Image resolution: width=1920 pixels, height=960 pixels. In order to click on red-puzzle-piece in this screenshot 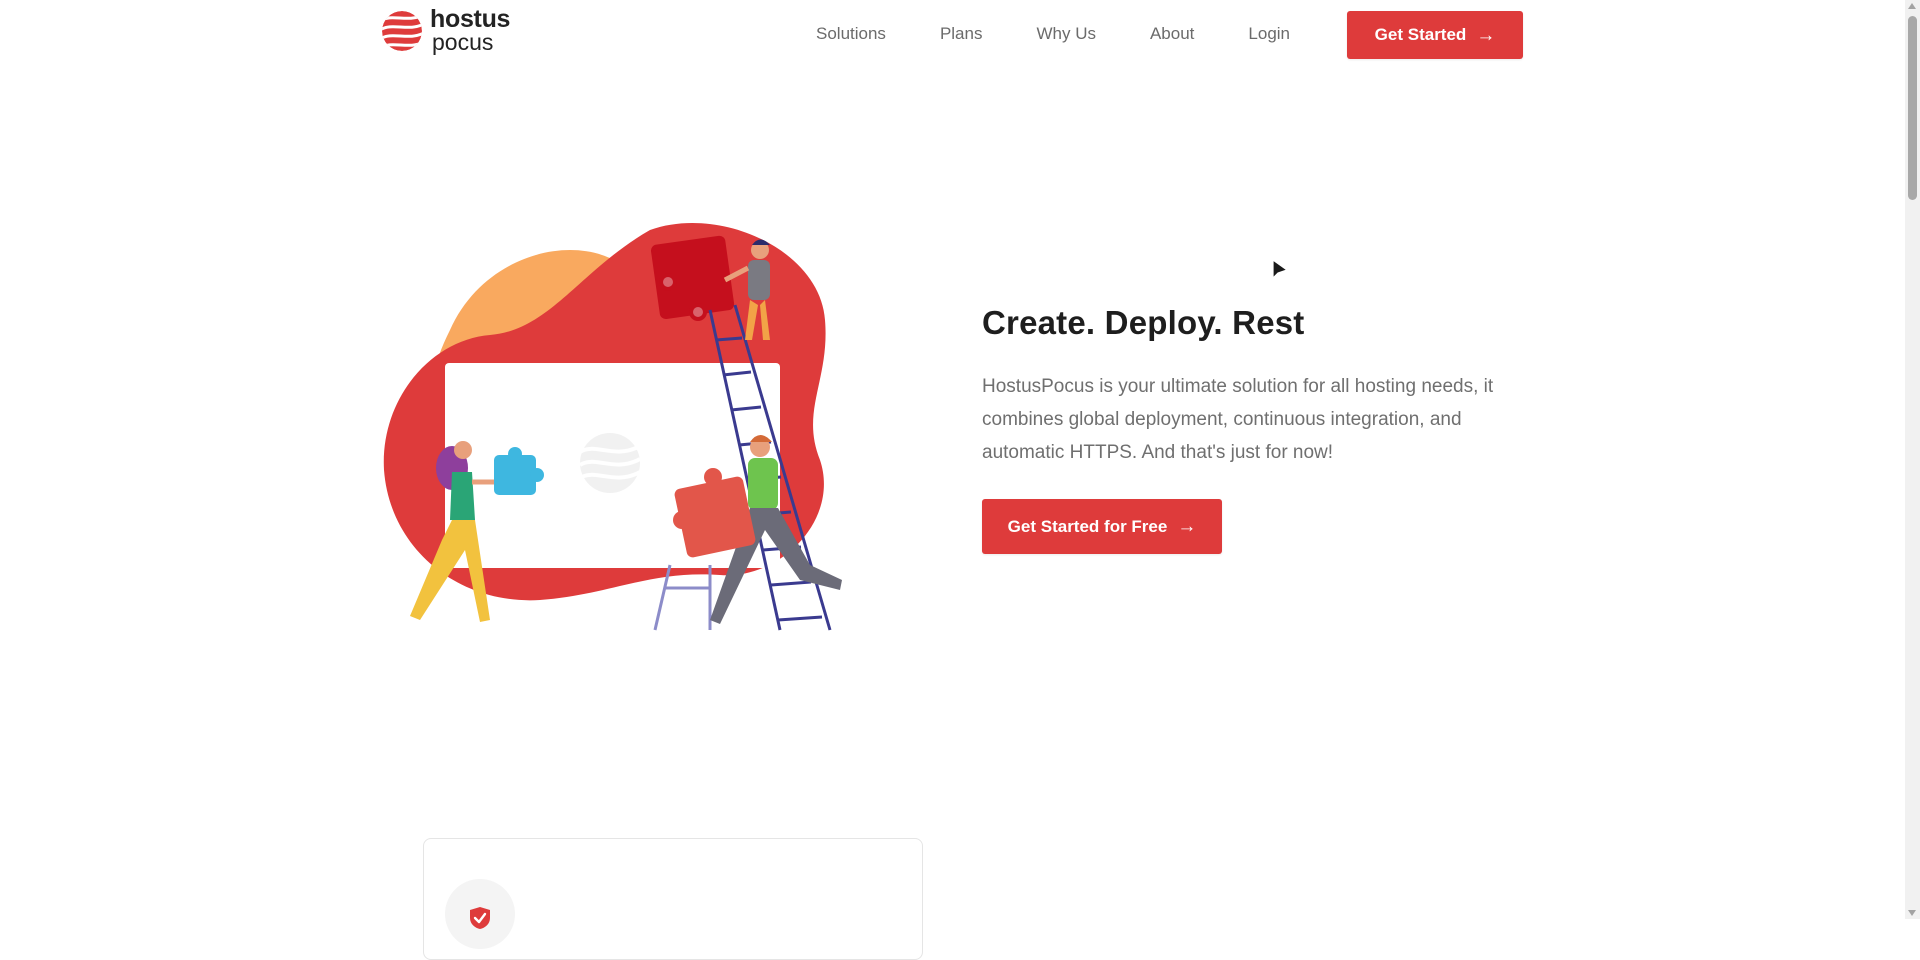, I will do `click(692, 278)`.